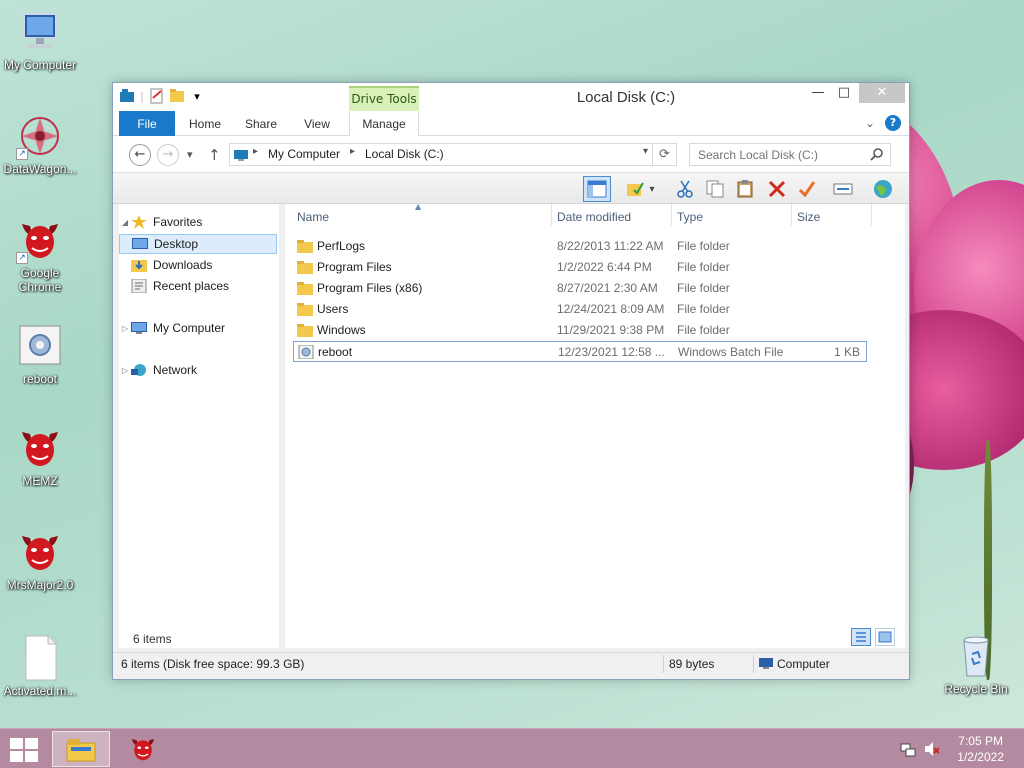 The width and height of the screenshot is (1024, 768). I want to click on file-row: Users 12/24/2021 8:09 AM File folder, so click(580, 309).